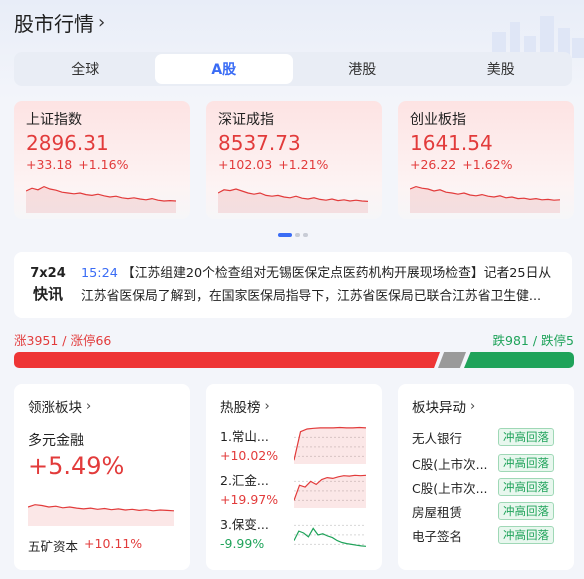 The width and height of the screenshot is (584, 579). I want to click on leading-sector-card: 领涨板块 › 多元金融 +5.49% 五矿资本 +10.11%, so click(102, 477).